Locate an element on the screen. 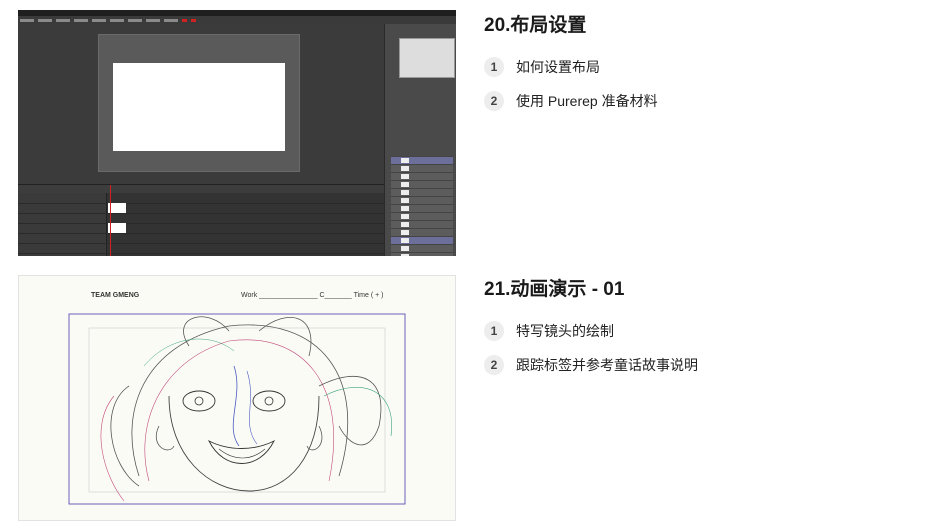 The image size is (930, 532). layout-paper is located at coordinates (199, 103).